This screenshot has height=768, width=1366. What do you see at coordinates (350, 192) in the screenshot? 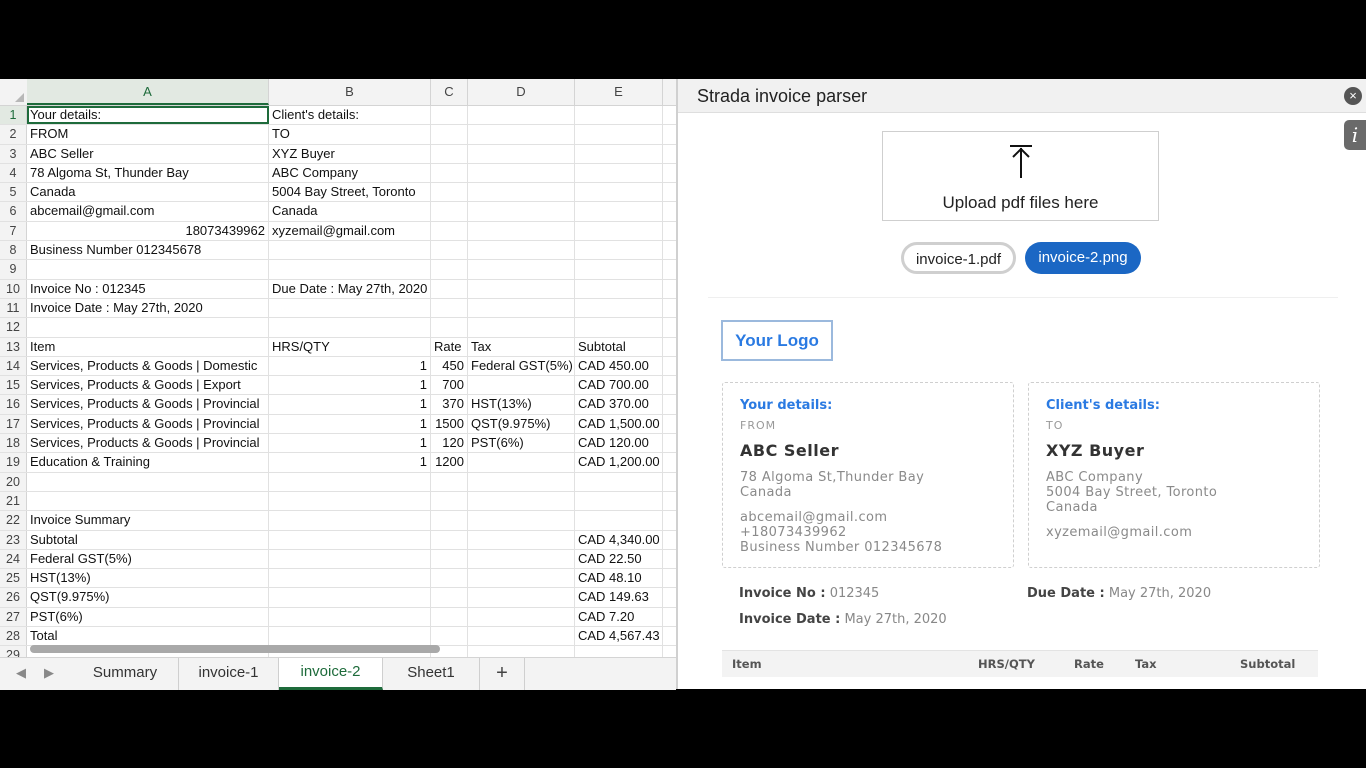
I see `cell-b: 5004 Bay Street, Toronto` at bounding box center [350, 192].